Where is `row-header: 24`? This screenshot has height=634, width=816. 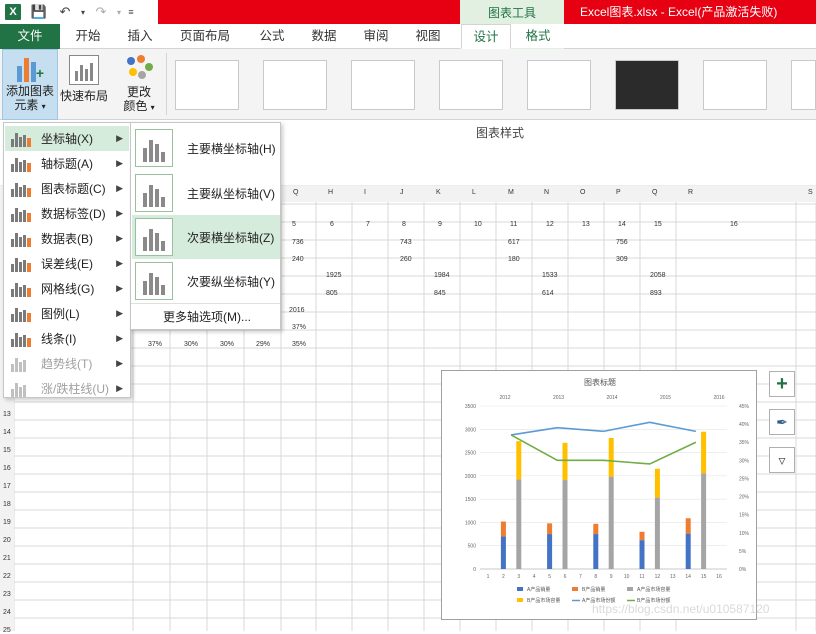
row-header: 24 is located at coordinates (7, 612).